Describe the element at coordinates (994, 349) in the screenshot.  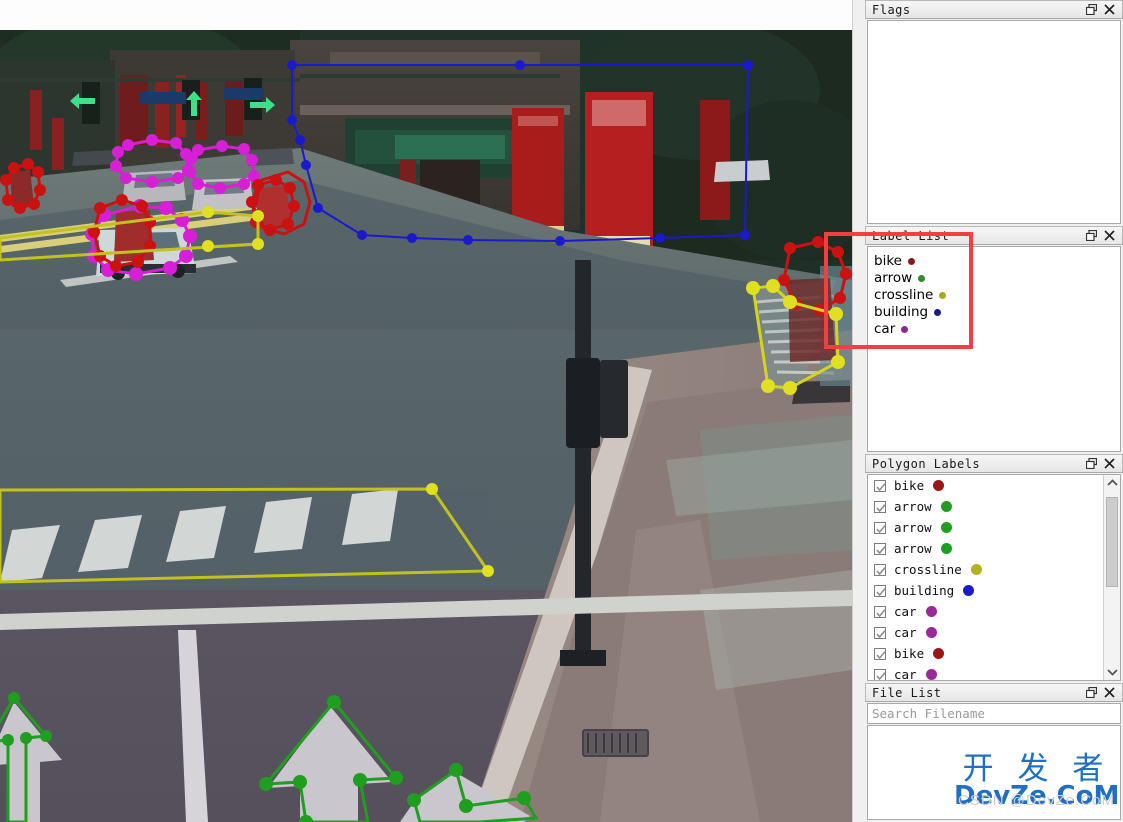
I see `label-list-body: bike arrow crossline building car` at that location.